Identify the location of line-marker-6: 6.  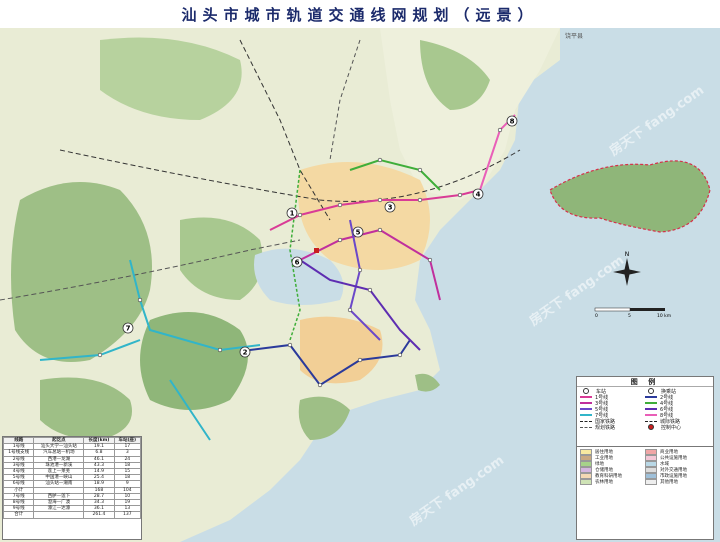
(297, 262).